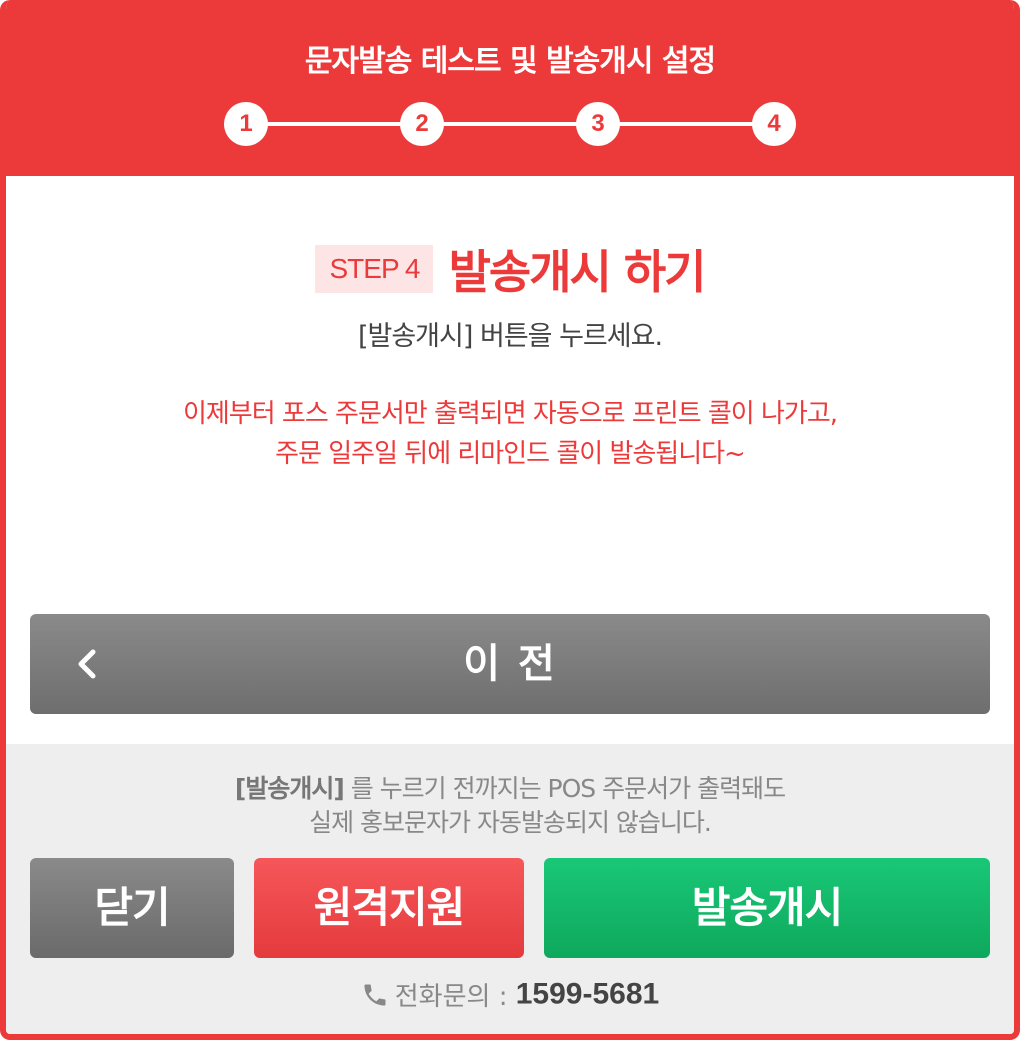 The width and height of the screenshot is (1020, 1040). Describe the element at coordinates (767, 908) in the screenshot. I see `start-sending-button: 발송개시` at that location.